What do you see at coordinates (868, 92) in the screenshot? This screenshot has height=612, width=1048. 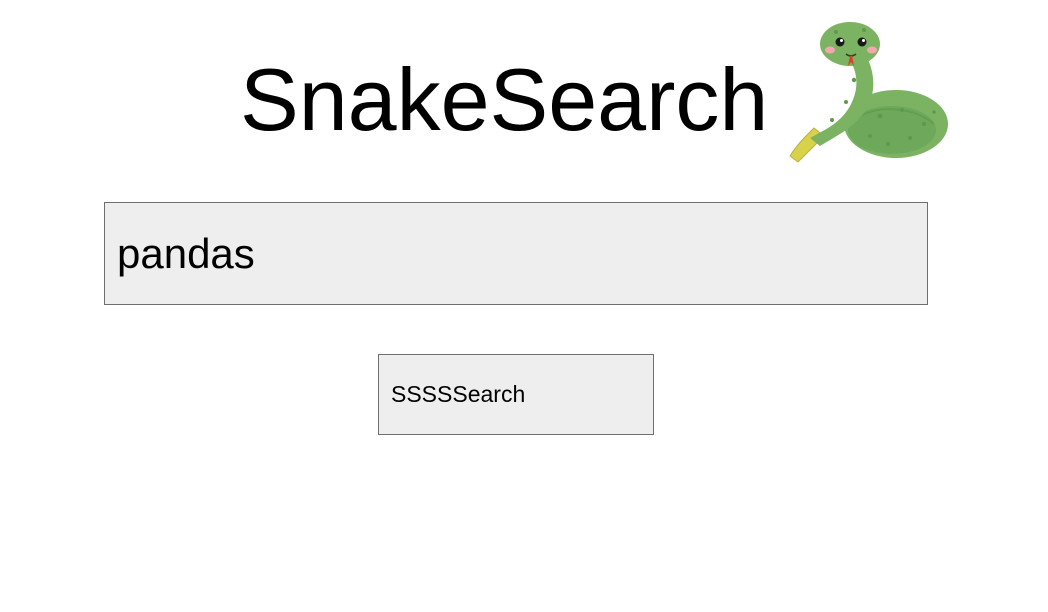 I see `snake-mascot-icon` at bounding box center [868, 92].